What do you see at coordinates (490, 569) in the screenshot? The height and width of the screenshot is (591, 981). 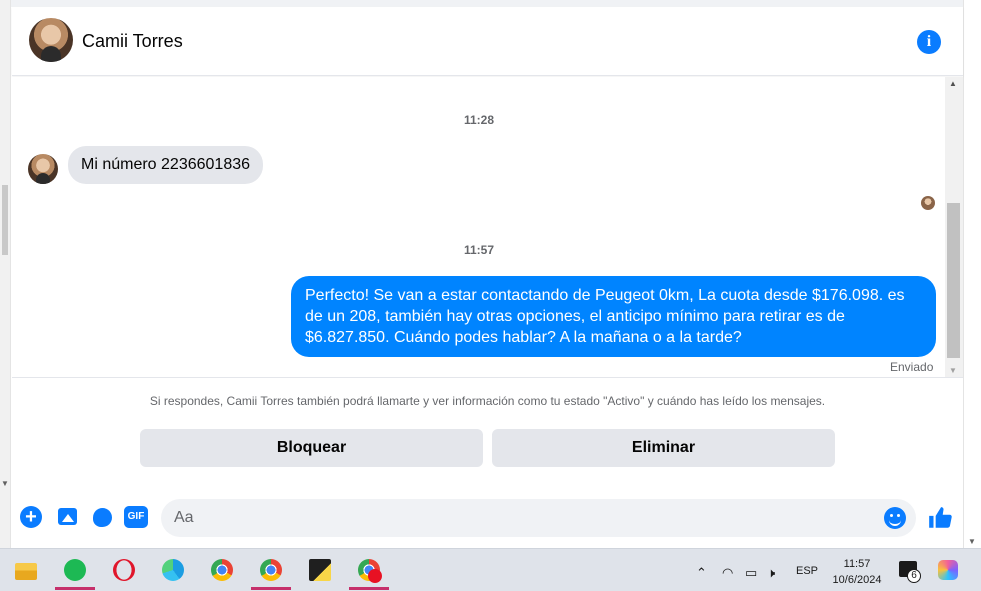 I see `windows-taskbar: ⌃ ◠ ▭ 🕨 ESP 11:57 10/6/2024 6` at bounding box center [490, 569].